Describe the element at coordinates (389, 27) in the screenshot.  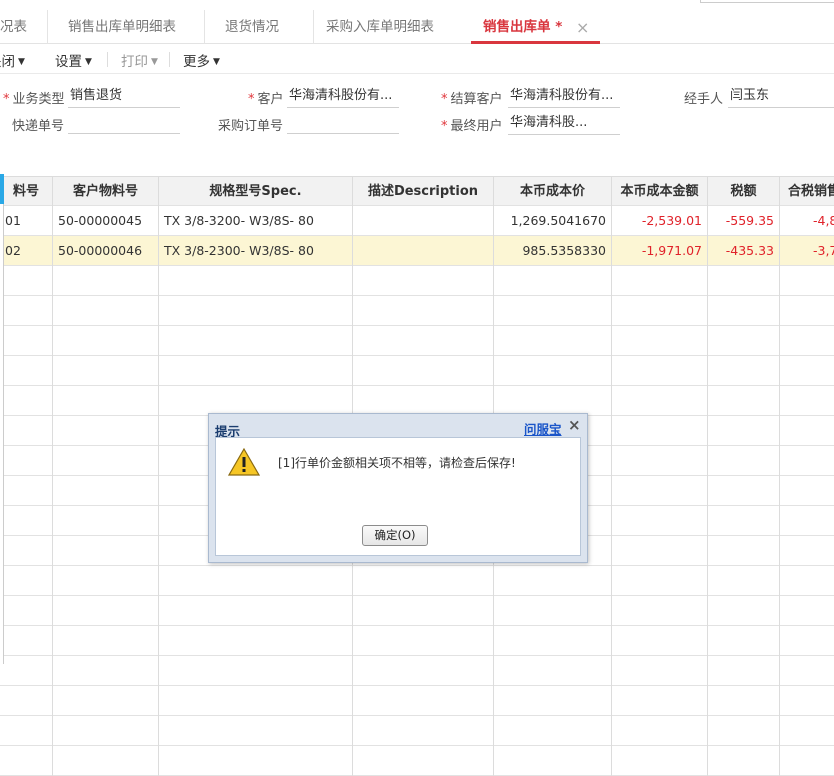
I see `tab-purchase-inbound-detail: 采购入库单明细表` at that location.